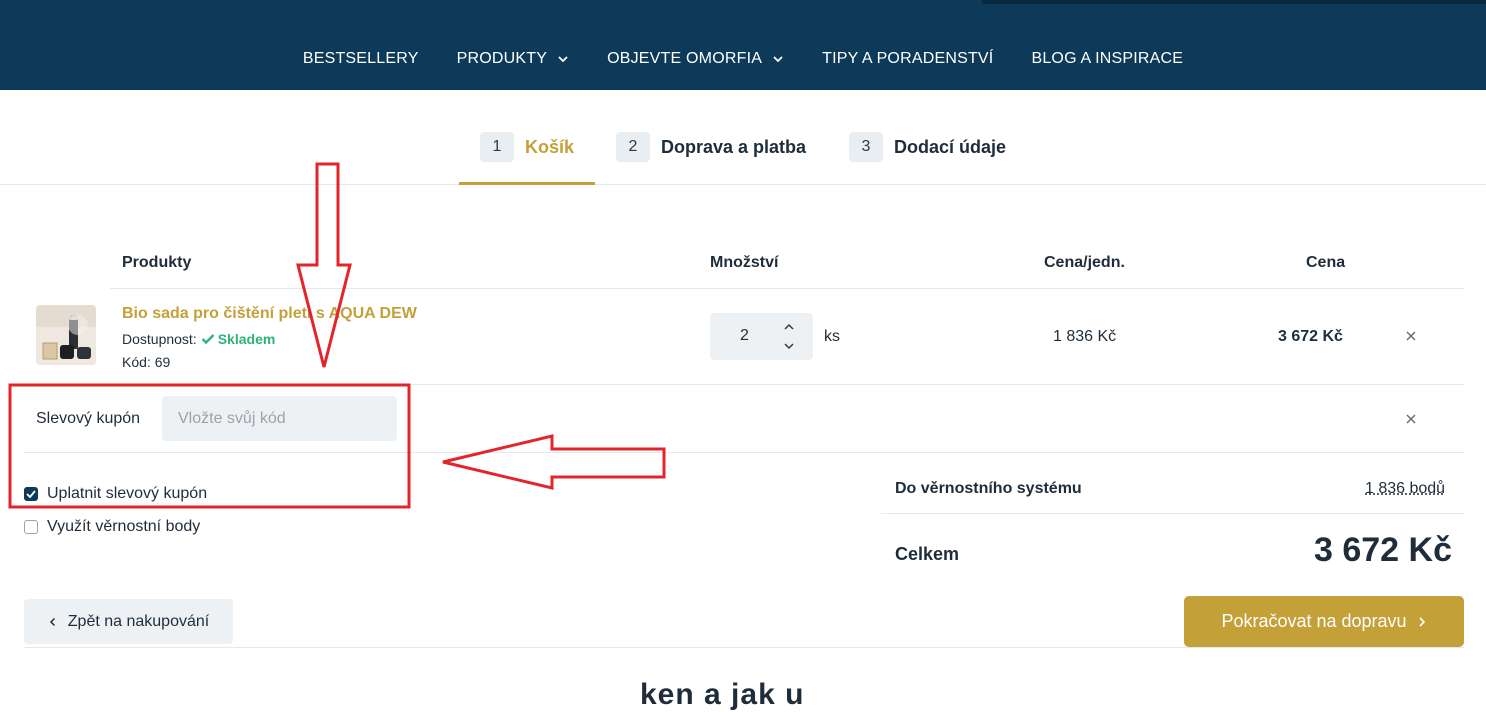 The width and height of the screenshot is (1486, 712). I want to click on product-name-link: Bio sada pro čištění pleti s AQUA DEW, so click(269, 314).